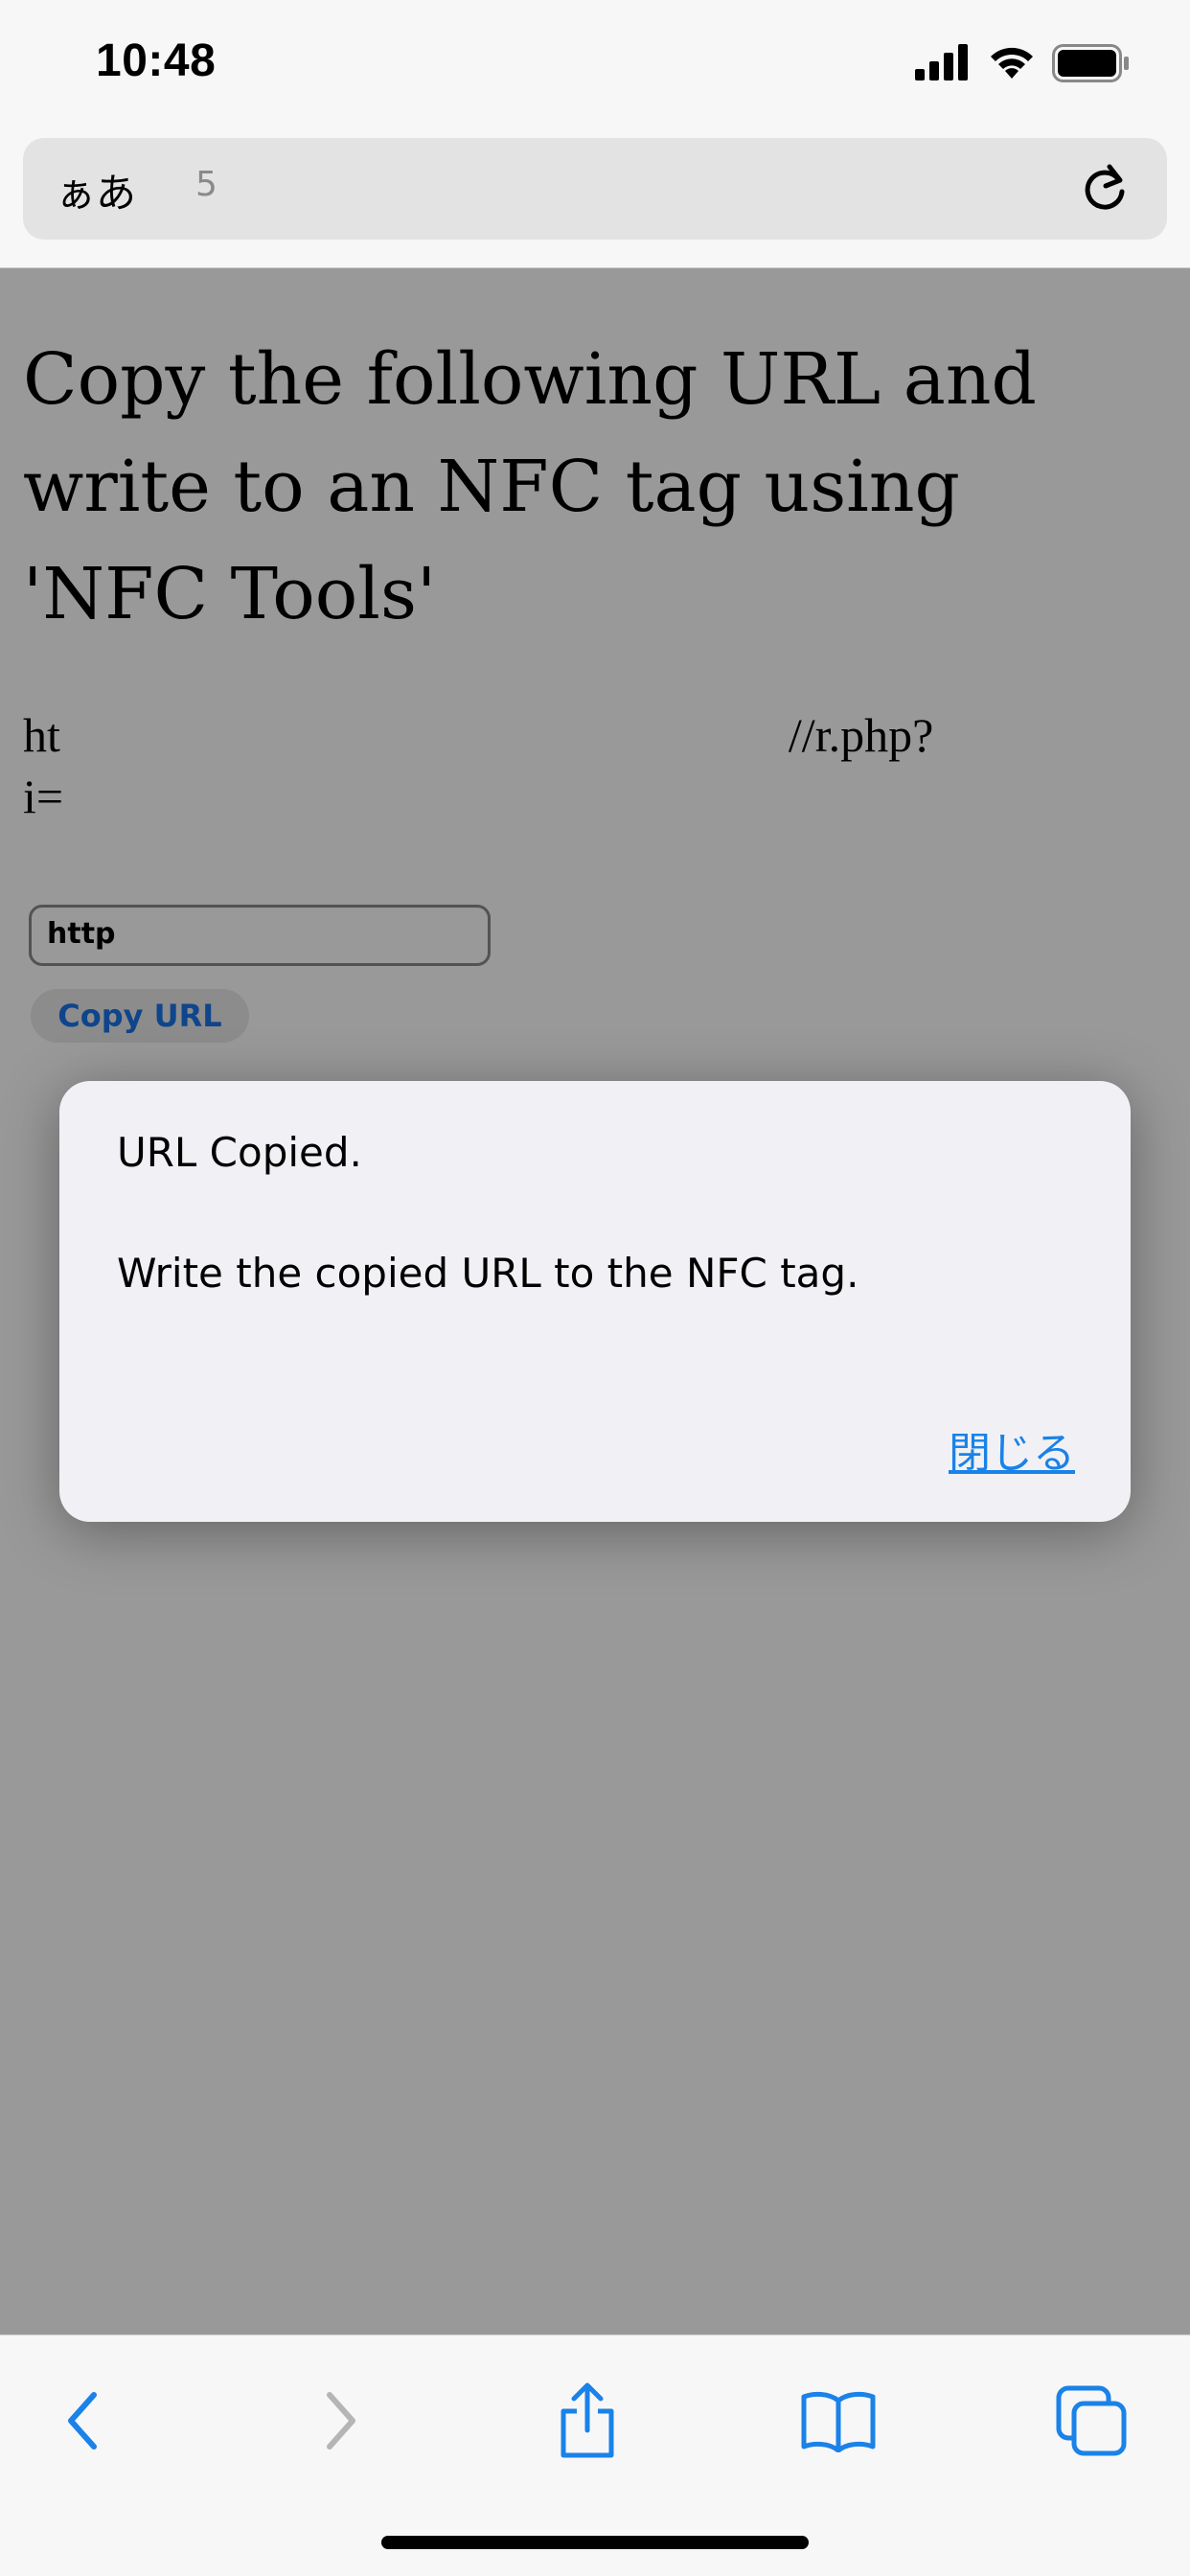  I want to click on dialog-title: URL Copied., so click(240, 1153).